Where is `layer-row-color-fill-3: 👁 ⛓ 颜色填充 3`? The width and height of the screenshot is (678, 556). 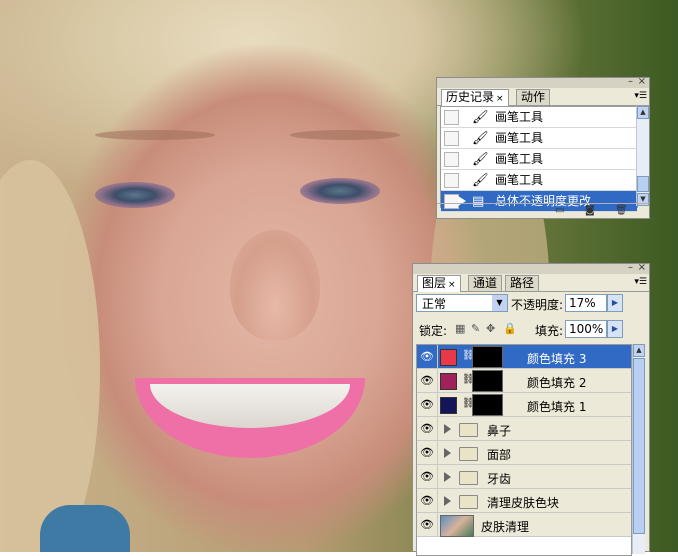
layer-row-color-fill-3: 👁 ⛓ 颜色填充 3 is located at coordinates (524, 357).